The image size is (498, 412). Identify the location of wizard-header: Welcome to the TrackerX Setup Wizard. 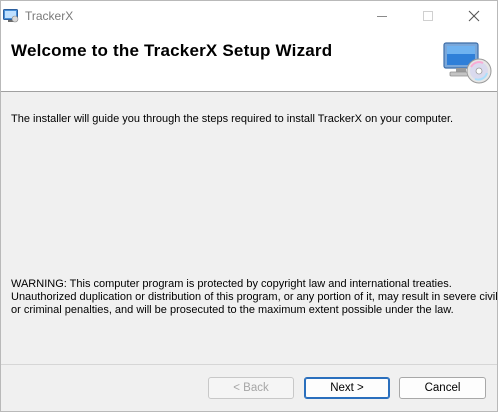
(249, 62).